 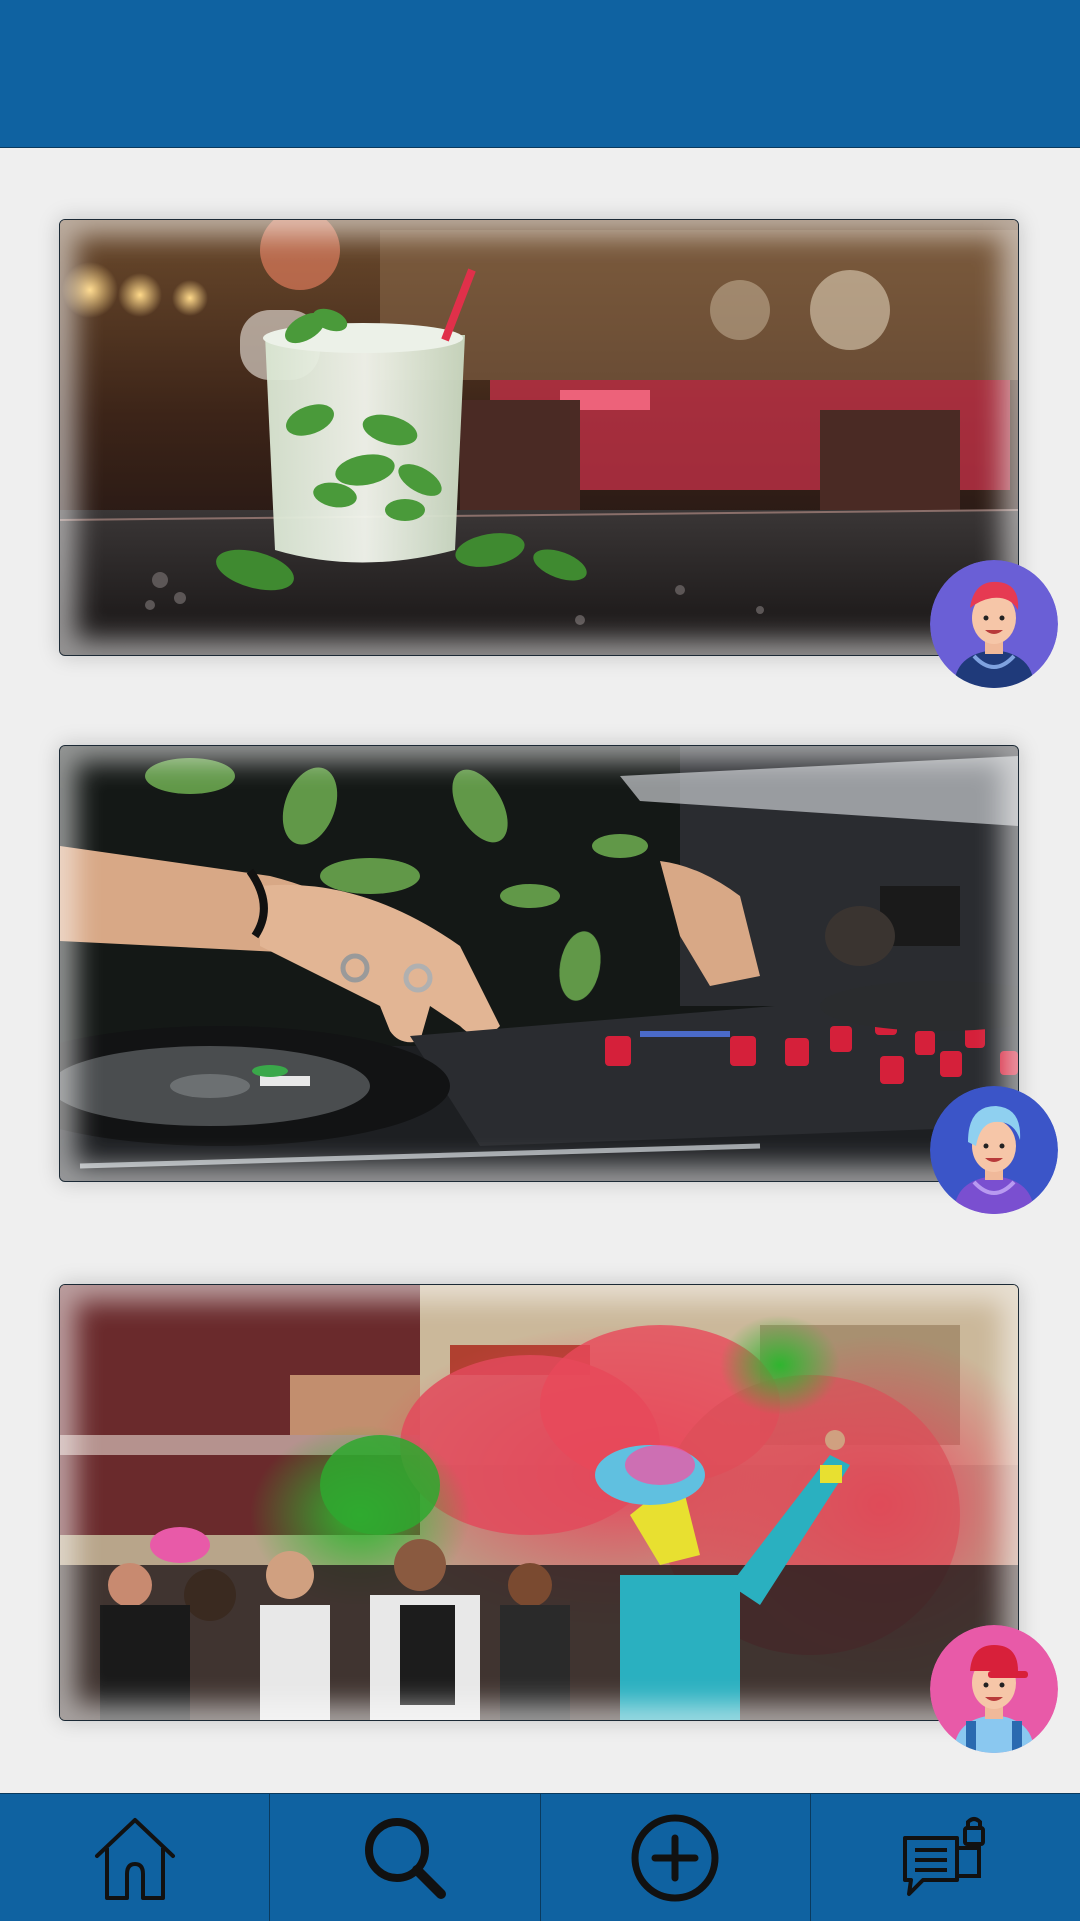 I want to click on add-circle-icon, so click(x=675, y=1857).